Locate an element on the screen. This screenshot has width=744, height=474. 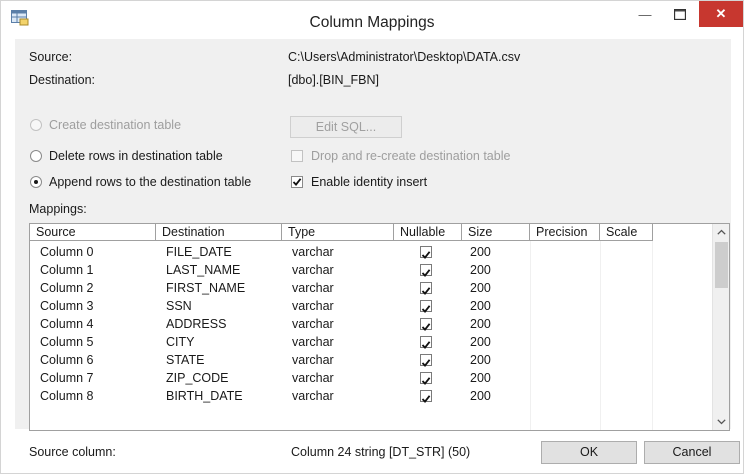
source-cell: Column 6 is located at coordinates (67, 360).